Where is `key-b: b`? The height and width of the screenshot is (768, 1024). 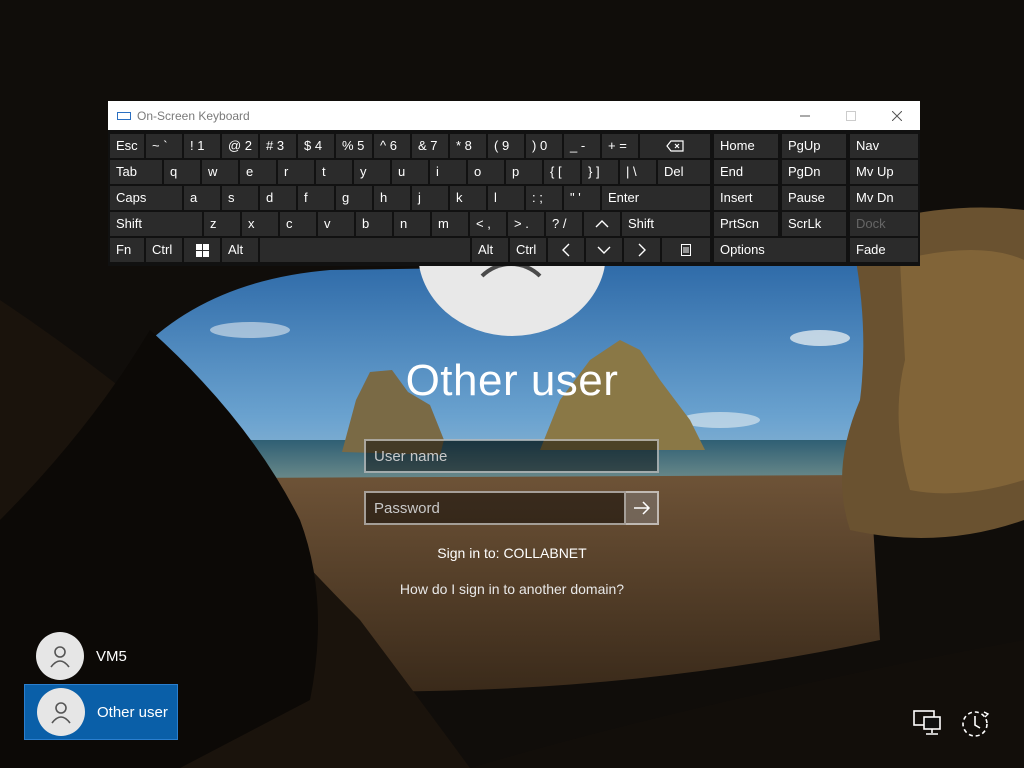 key-b: b is located at coordinates (374, 224).